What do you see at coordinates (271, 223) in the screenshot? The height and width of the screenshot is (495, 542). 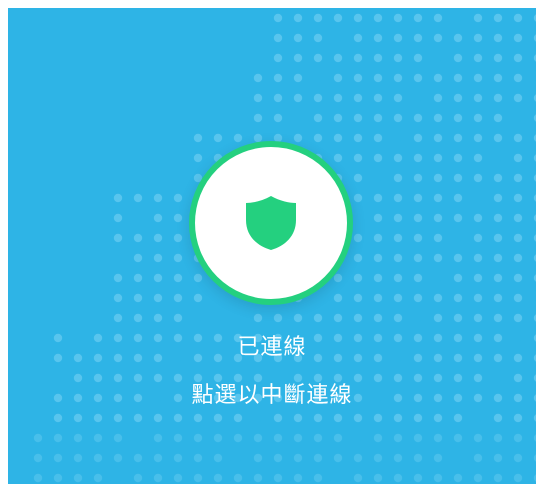 I see `connect-toggle-button` at bounding box center [271, 223].